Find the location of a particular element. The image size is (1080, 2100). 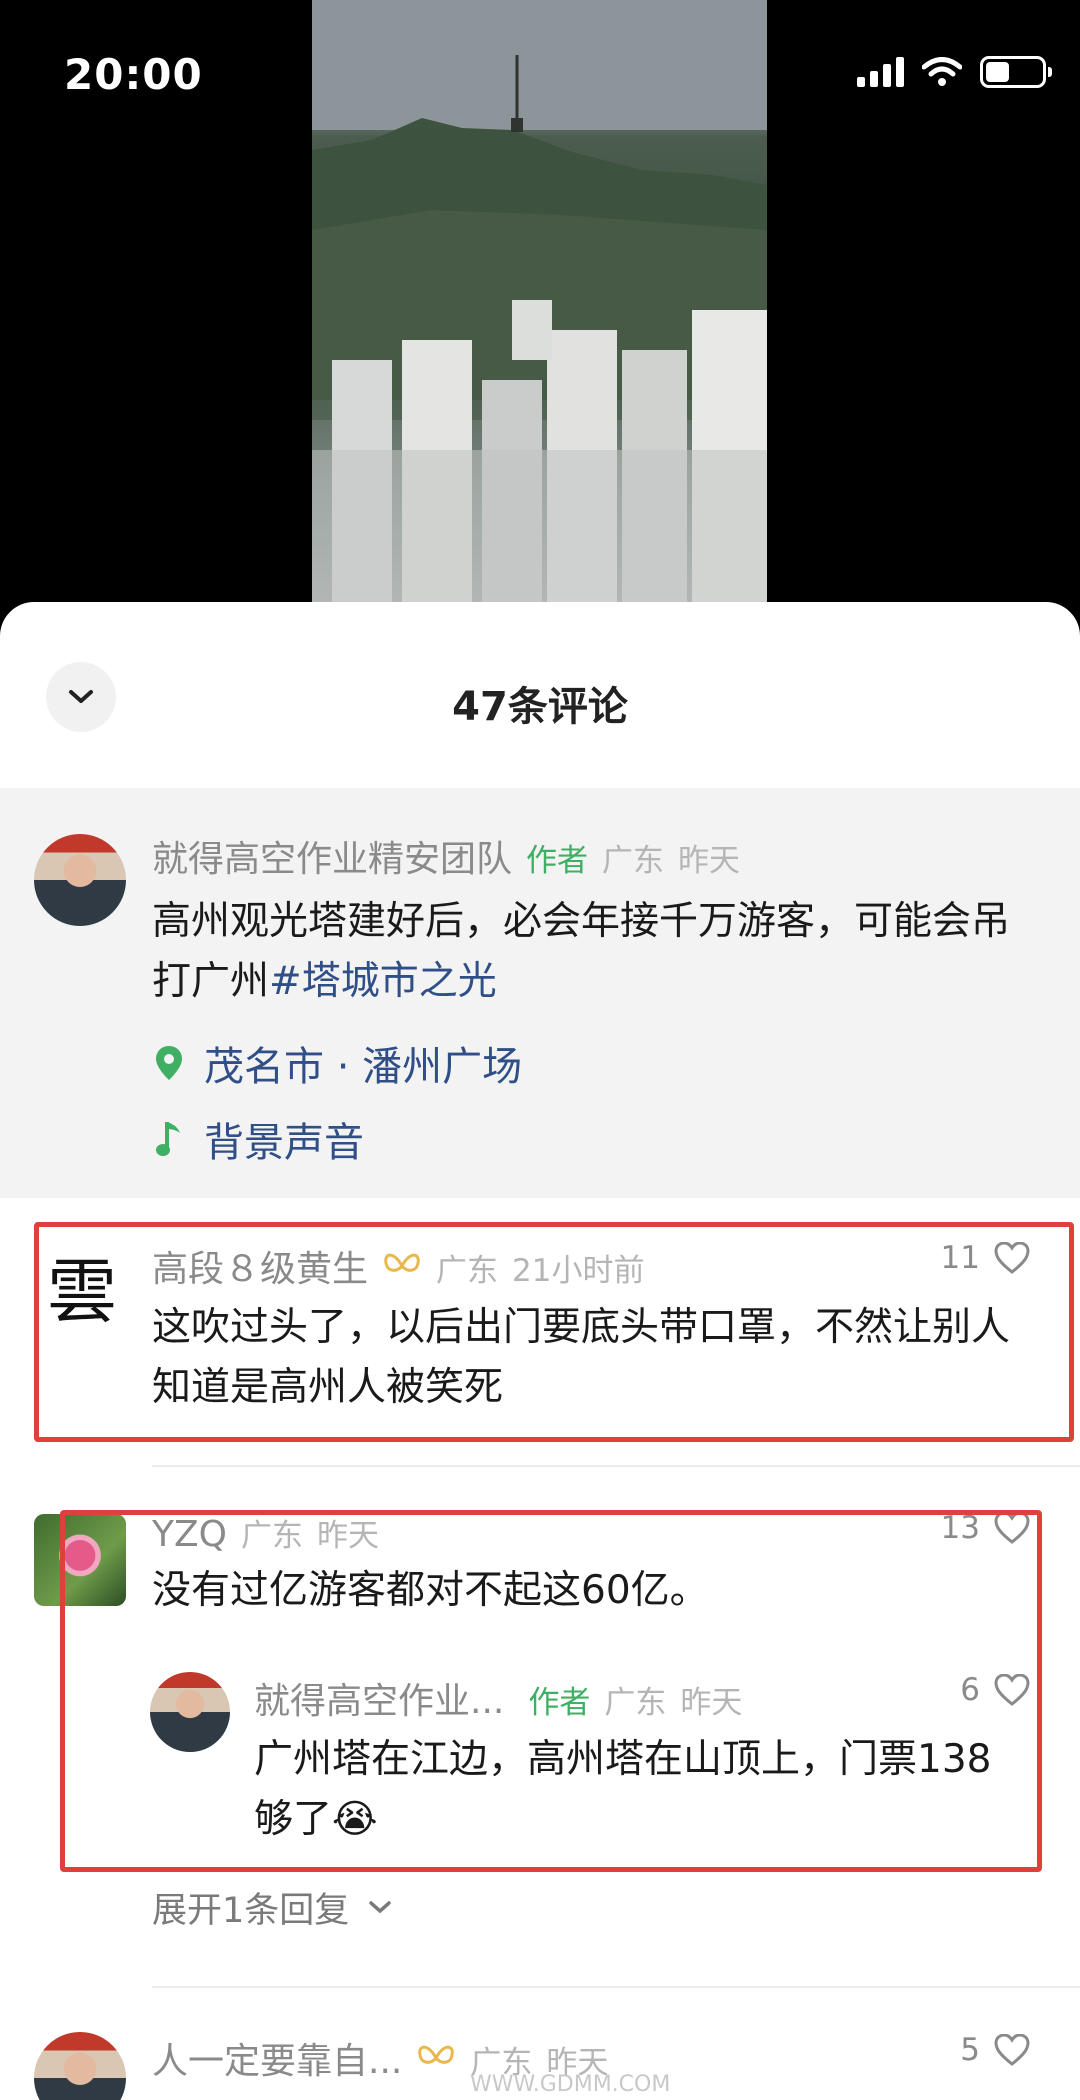

comment-count-title: 47条评论 is located at coordinates (540, 707).